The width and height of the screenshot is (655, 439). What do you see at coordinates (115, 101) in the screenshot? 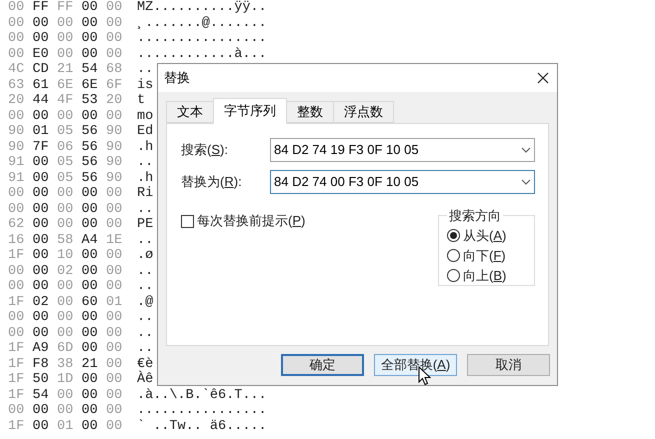
I see `hex-byte: 20` at bounding box center [115, 101].